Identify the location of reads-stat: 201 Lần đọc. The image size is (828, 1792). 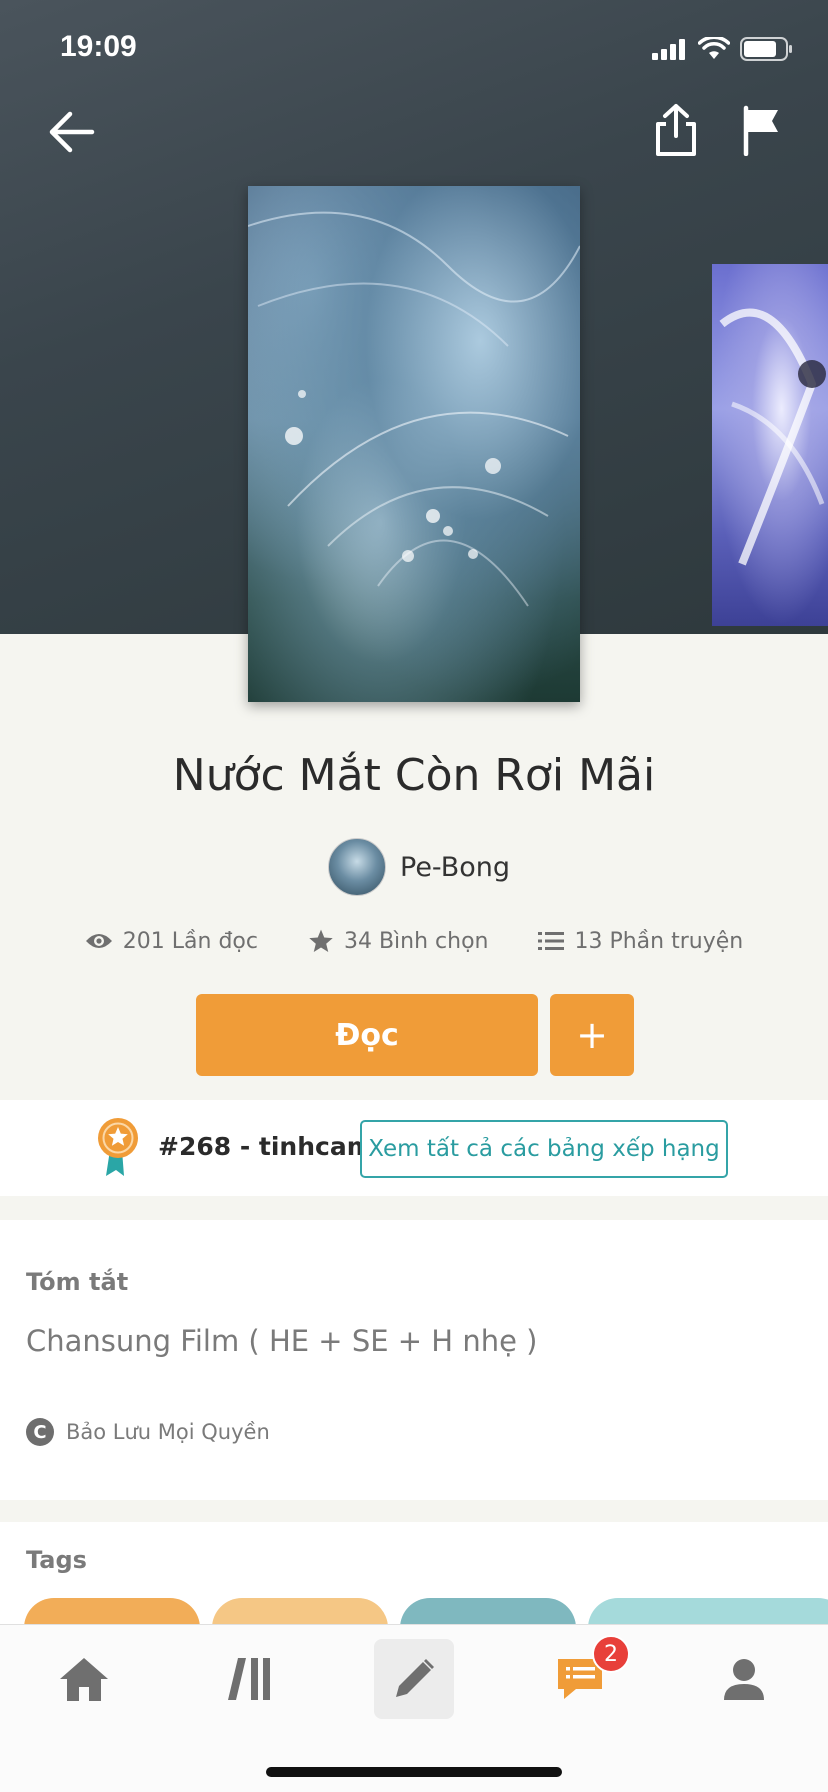
(171, 941).